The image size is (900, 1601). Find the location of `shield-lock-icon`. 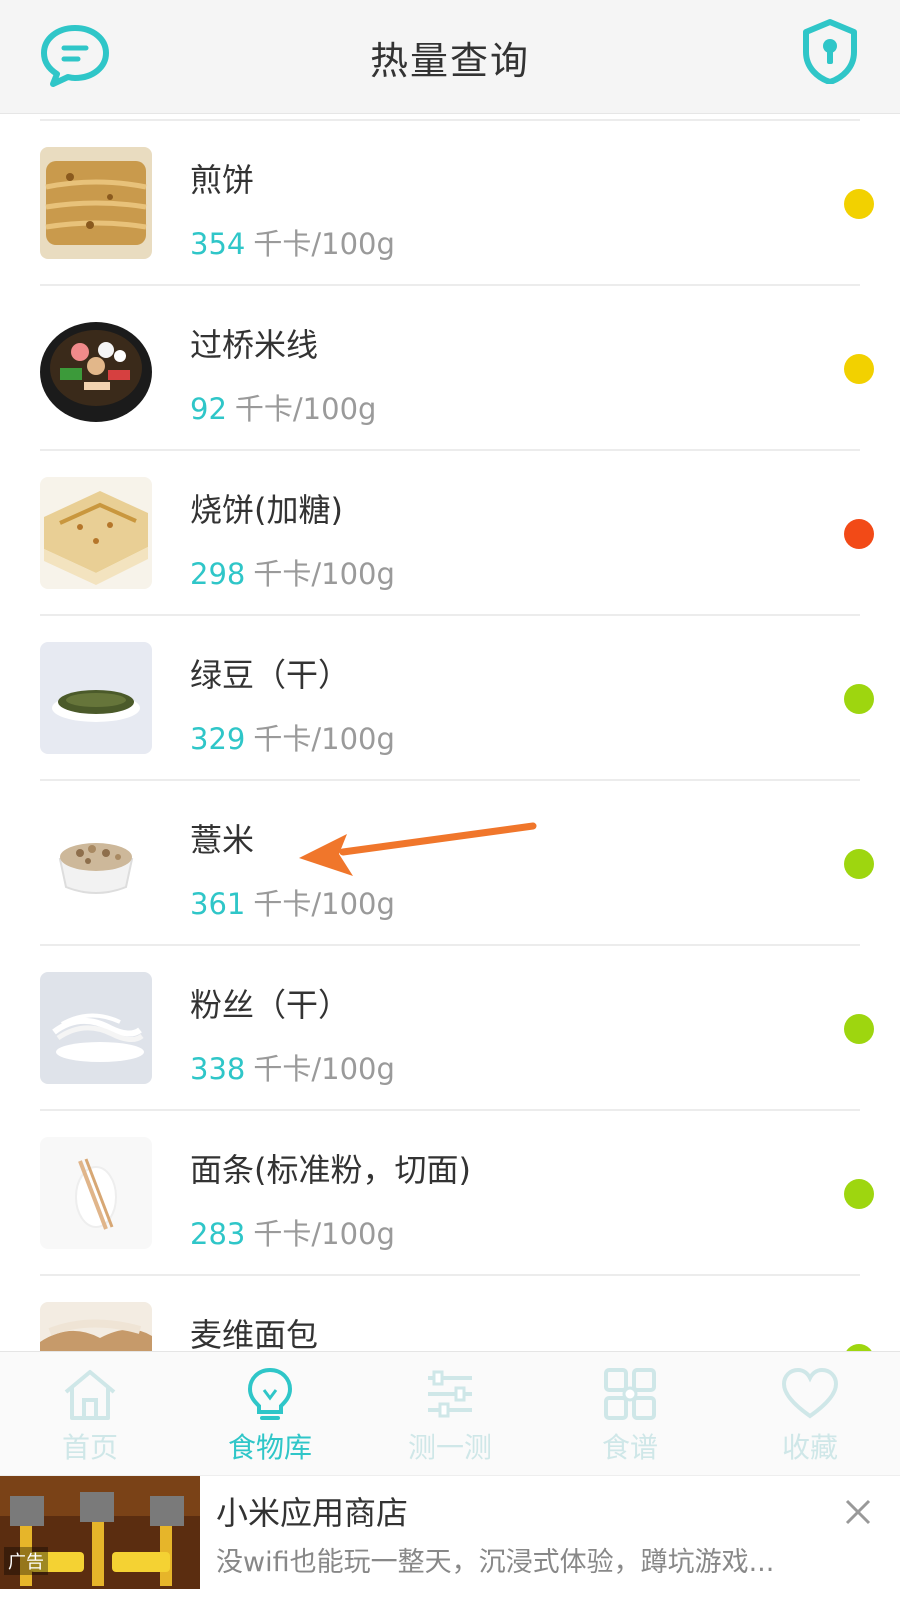

shield-lock-icon is located at coordinates (830, 51).